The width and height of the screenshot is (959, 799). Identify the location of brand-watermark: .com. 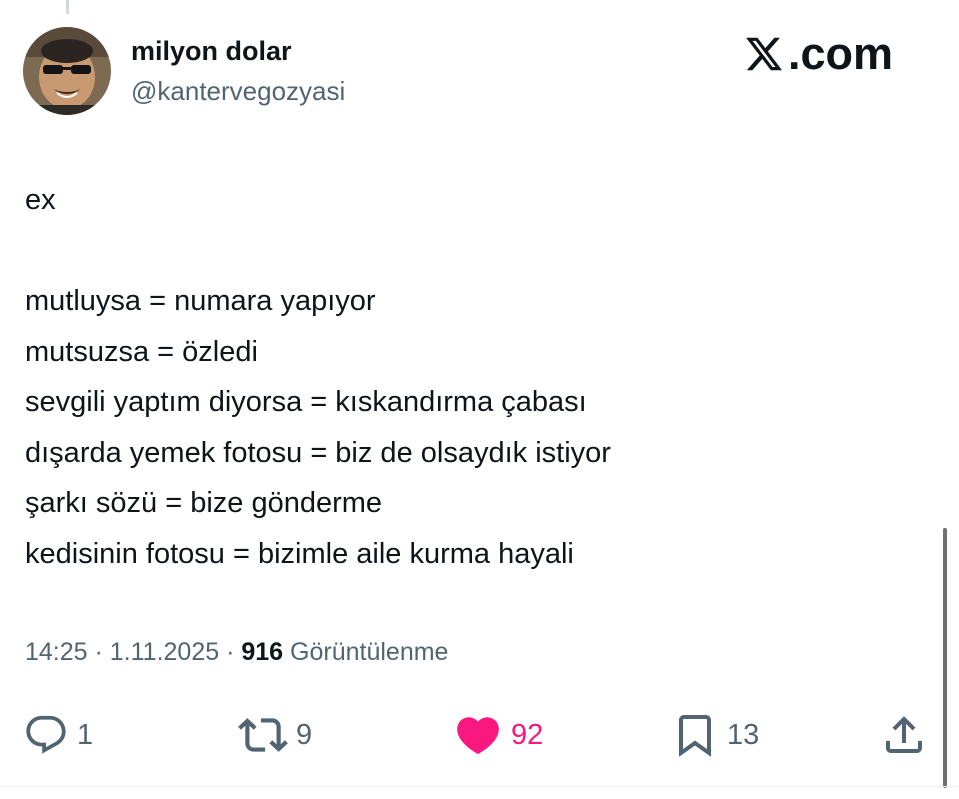
(818, 54).